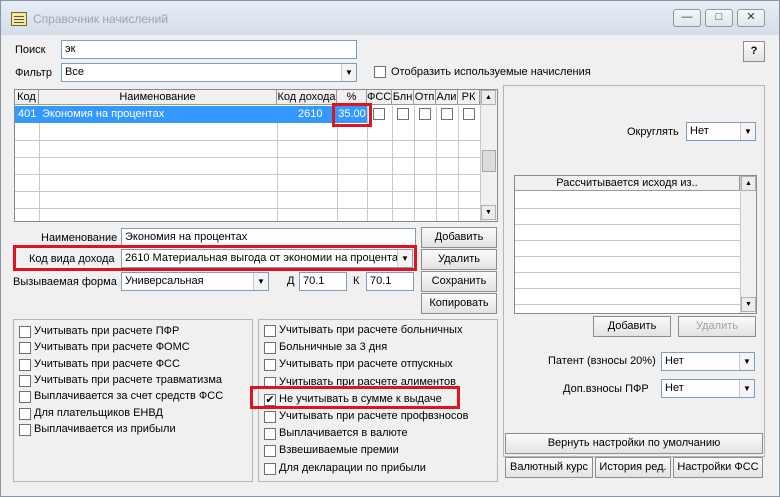 This screenshot has height=497, width=780. I want to click on filter-select: Все ▼, so click(209, 72).